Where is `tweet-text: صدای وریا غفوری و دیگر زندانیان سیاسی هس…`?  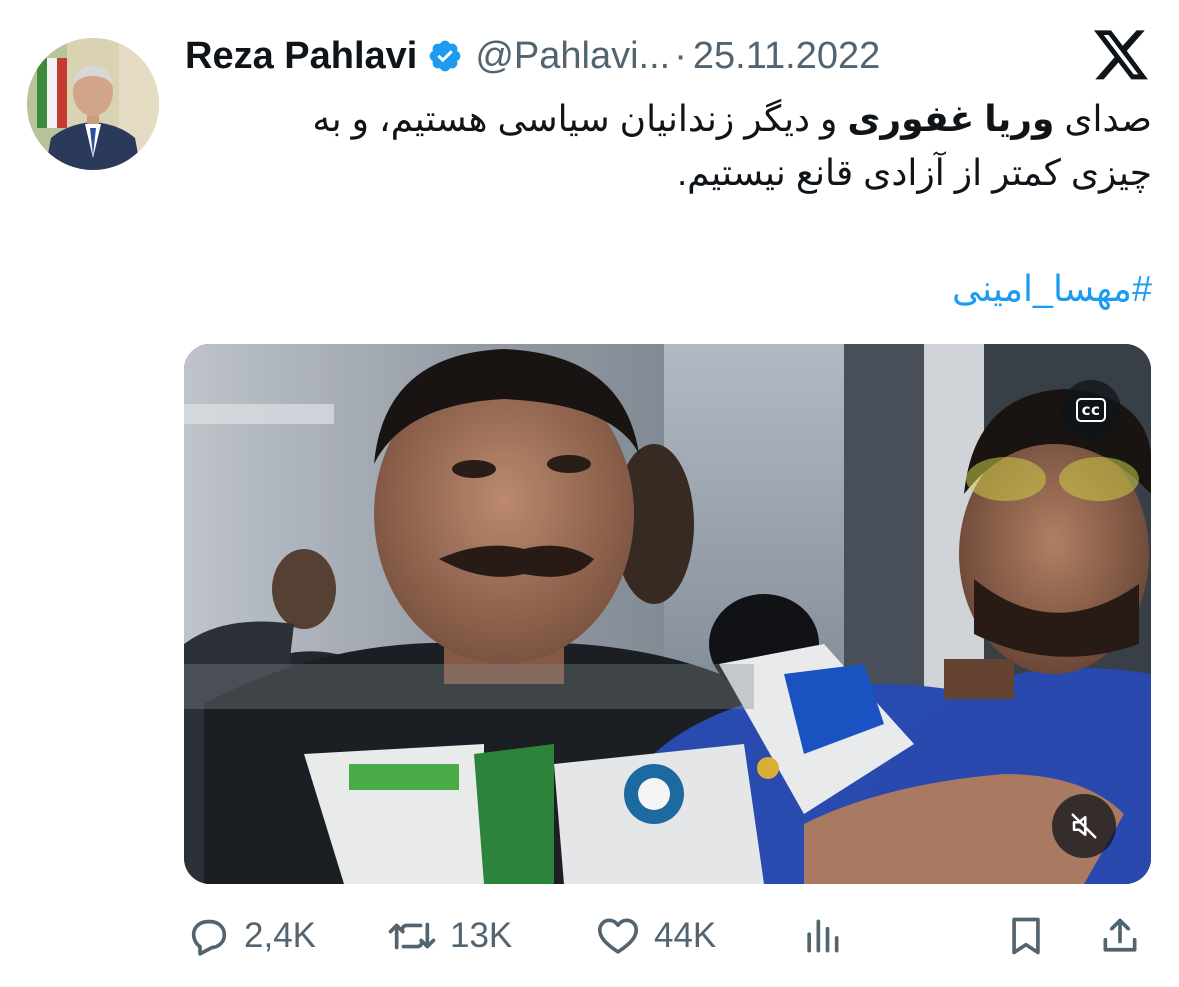
tweet-text: صدای وریا غفوری و دیگر زندانیان سیاسی هس… is located at coordinates (676, 146).